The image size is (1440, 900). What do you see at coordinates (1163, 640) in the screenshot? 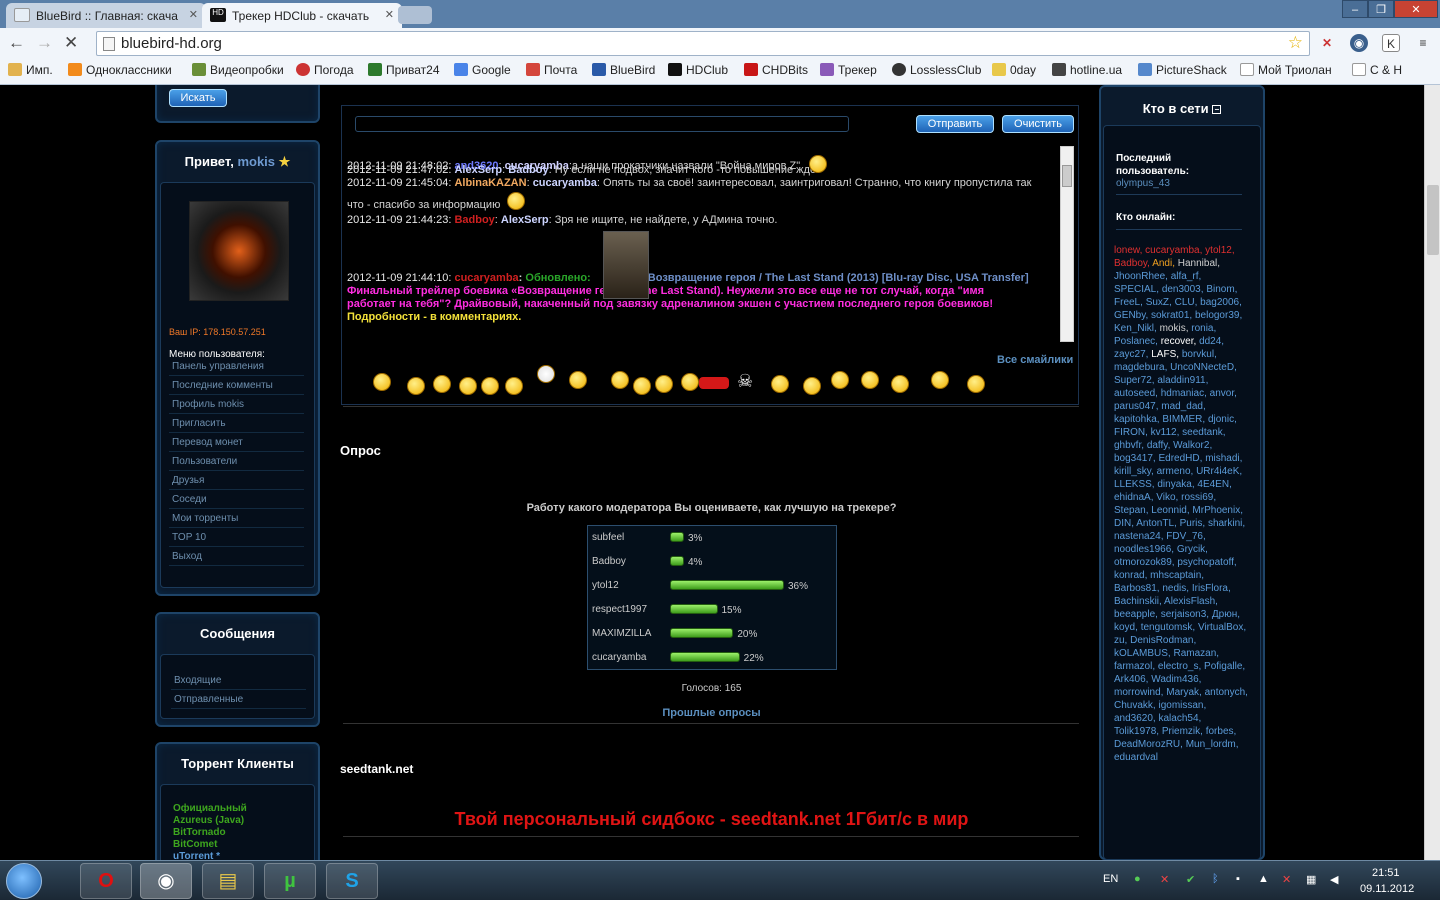
I see `online-user: DenisRodman,` at bounding box center [1163, 640].